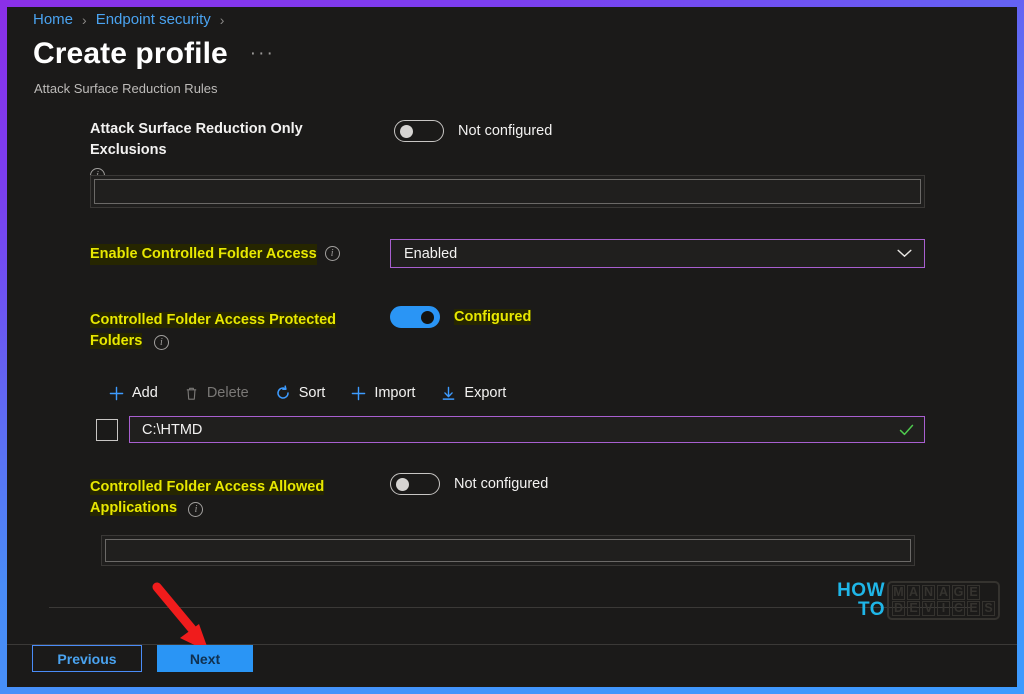  I want to click on protected-folder-path-input: C:\HTMD, so click(527, 429).